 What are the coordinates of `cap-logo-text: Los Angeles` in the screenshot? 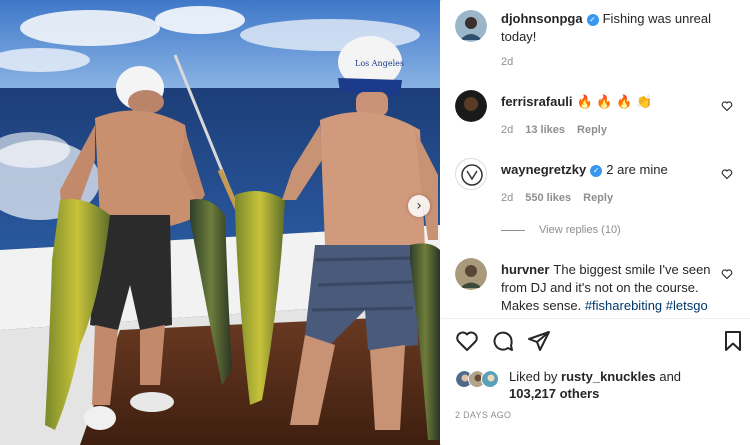 It's located at (379, 63).